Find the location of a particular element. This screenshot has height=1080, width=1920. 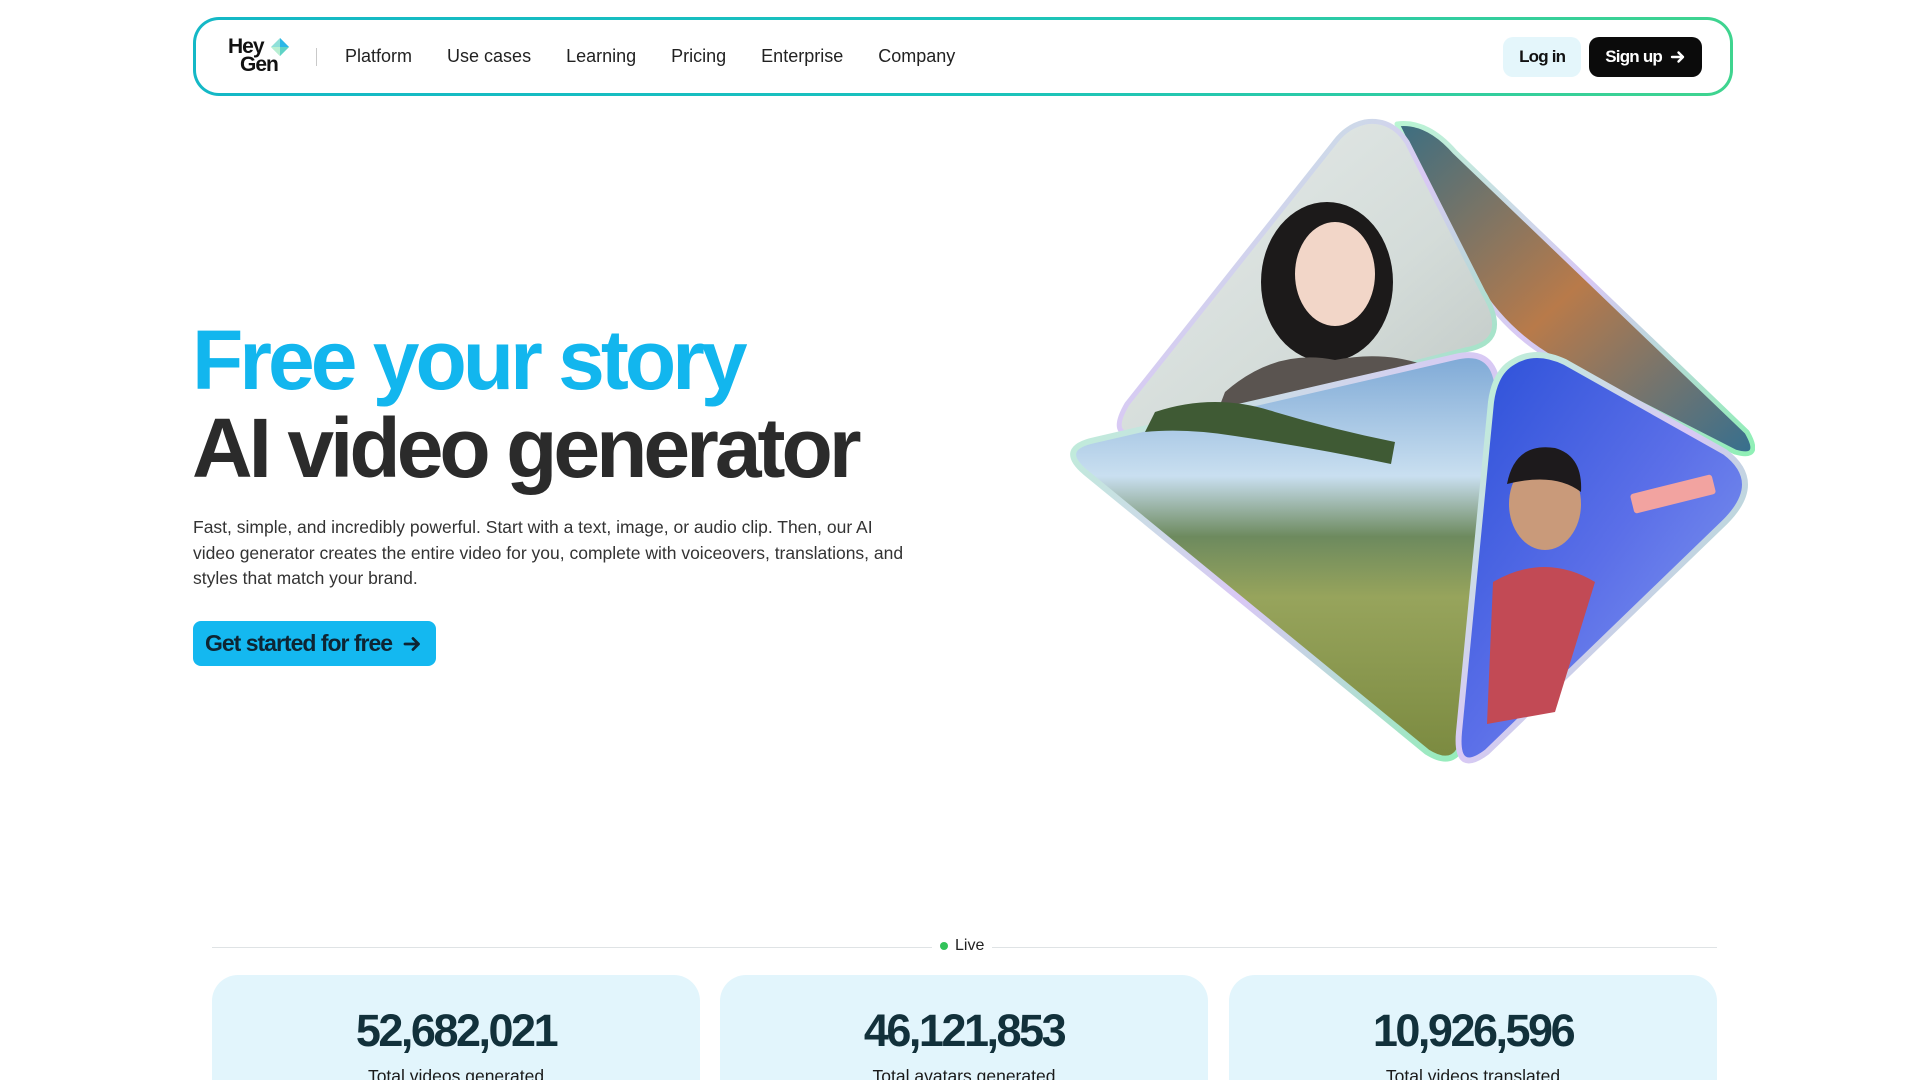

hero-title: AI video generator is located at coordinates (527, 448).